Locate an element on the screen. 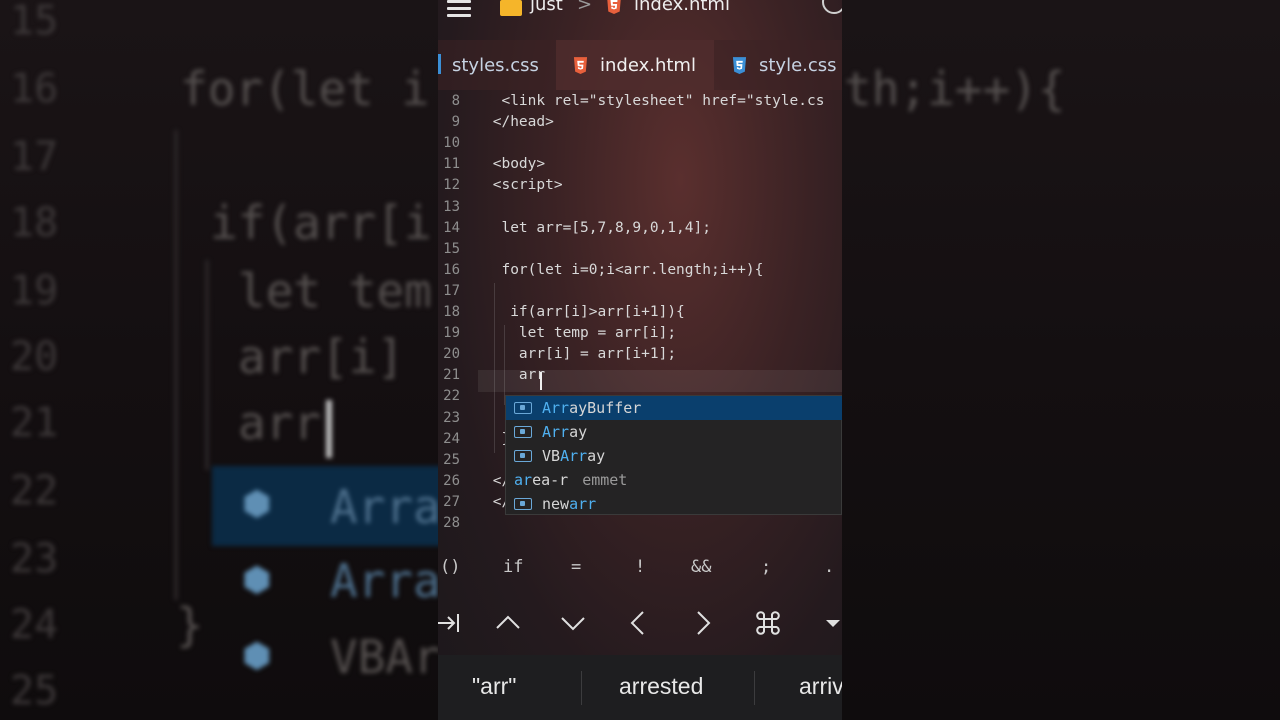  app-header: just > index.html is located at coordinates (640, 20).